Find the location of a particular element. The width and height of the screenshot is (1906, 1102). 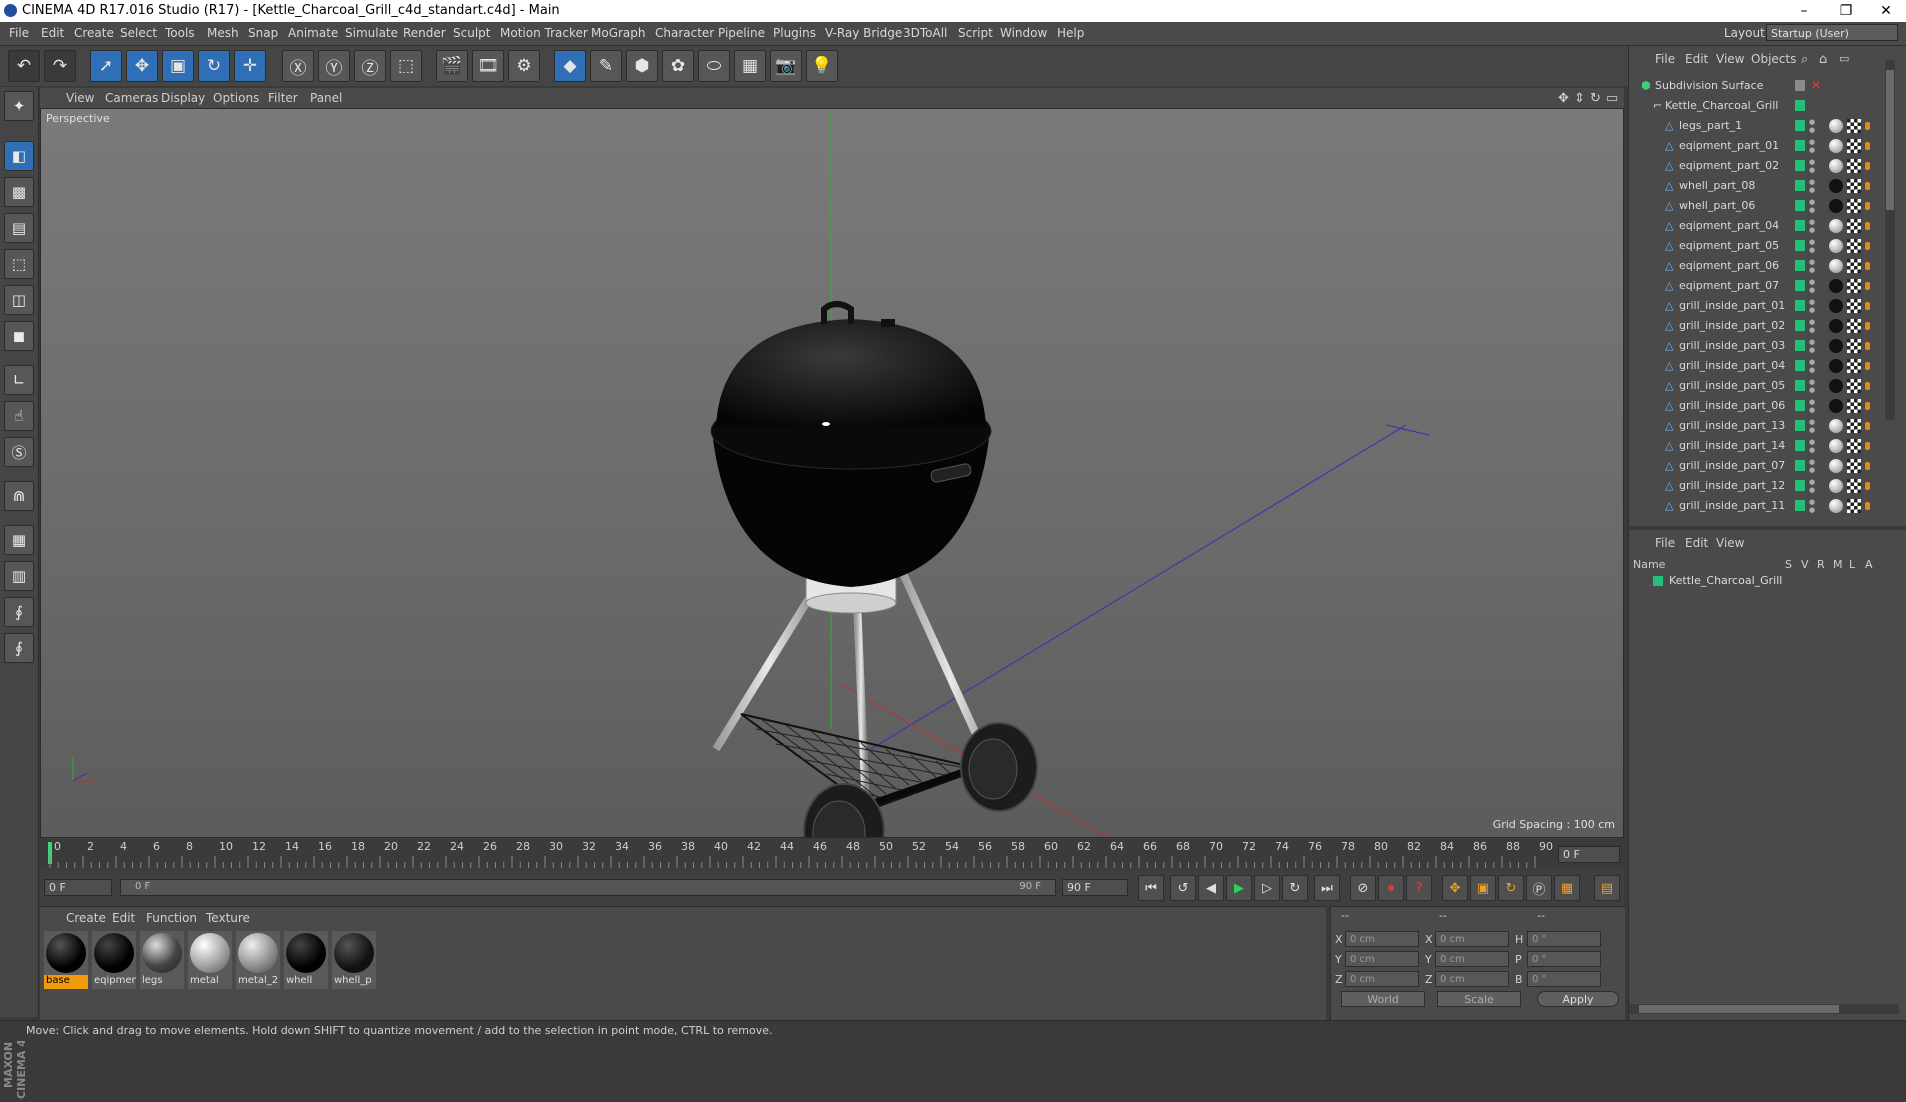

object-row-kettle-charcoal-grill: ⌐ Kettle_Charcoal_Grill is located at coordinates (1756, 106).